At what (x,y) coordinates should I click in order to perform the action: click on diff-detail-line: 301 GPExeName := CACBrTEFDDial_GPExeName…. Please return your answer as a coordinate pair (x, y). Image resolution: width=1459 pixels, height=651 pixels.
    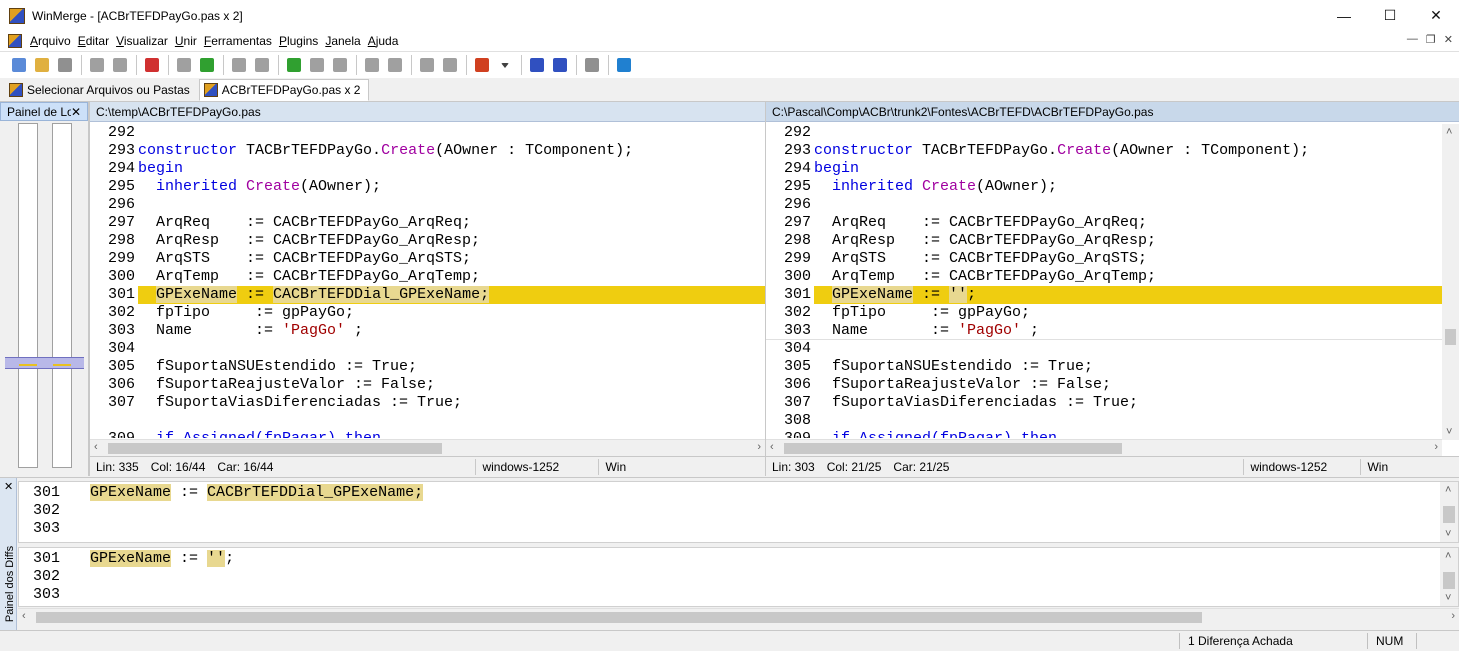
    Looking at the image, I should click on (228, 492).